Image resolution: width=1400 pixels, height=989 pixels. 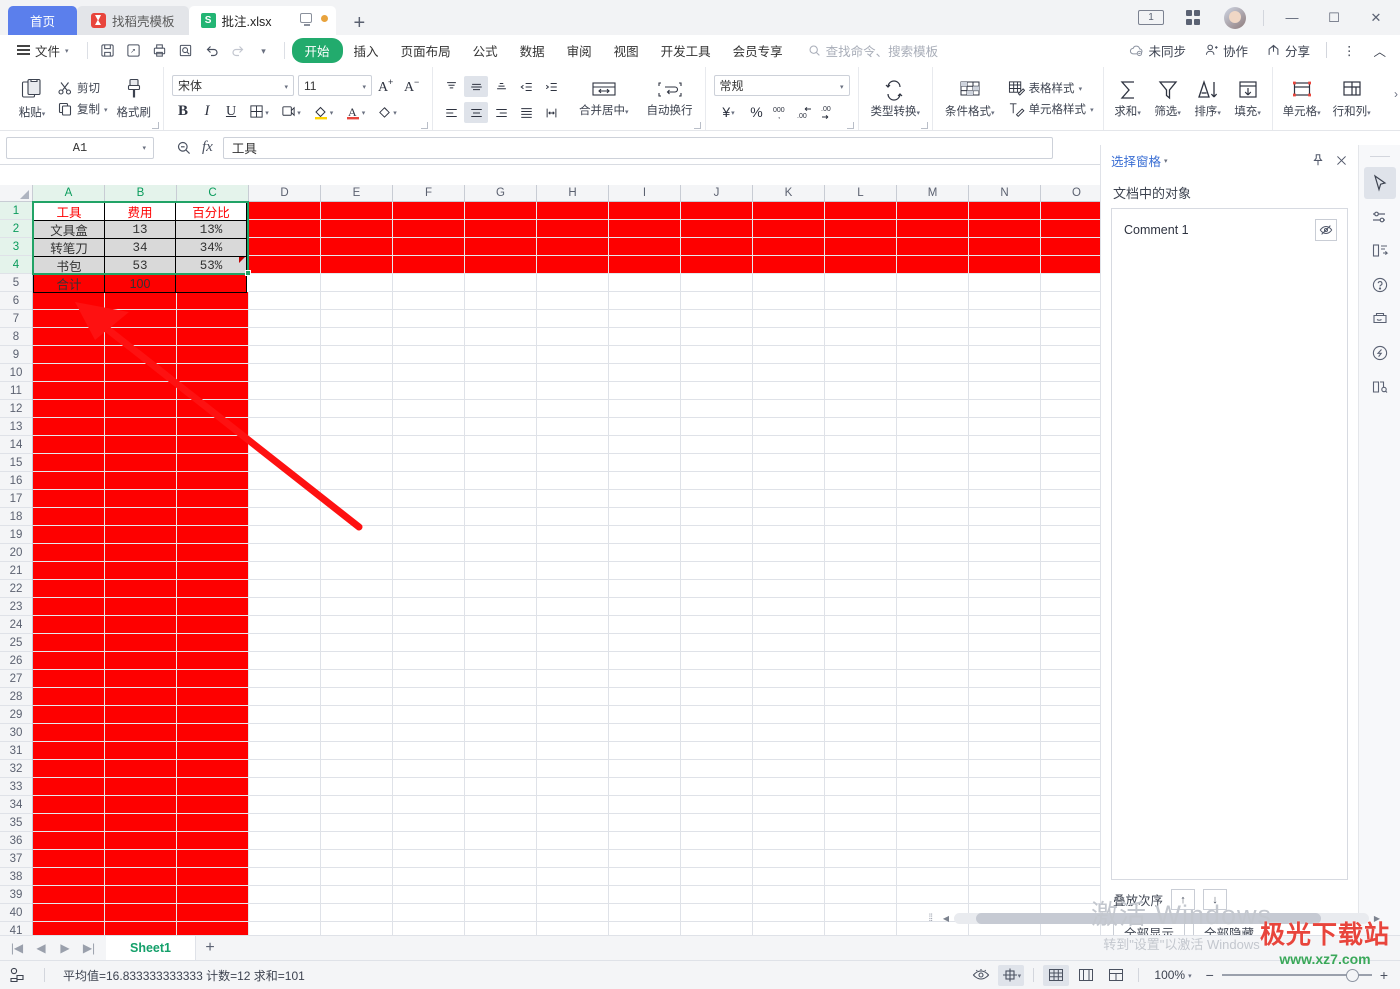 I want to click on row-header-16: 16, so click(x=16, y=481).